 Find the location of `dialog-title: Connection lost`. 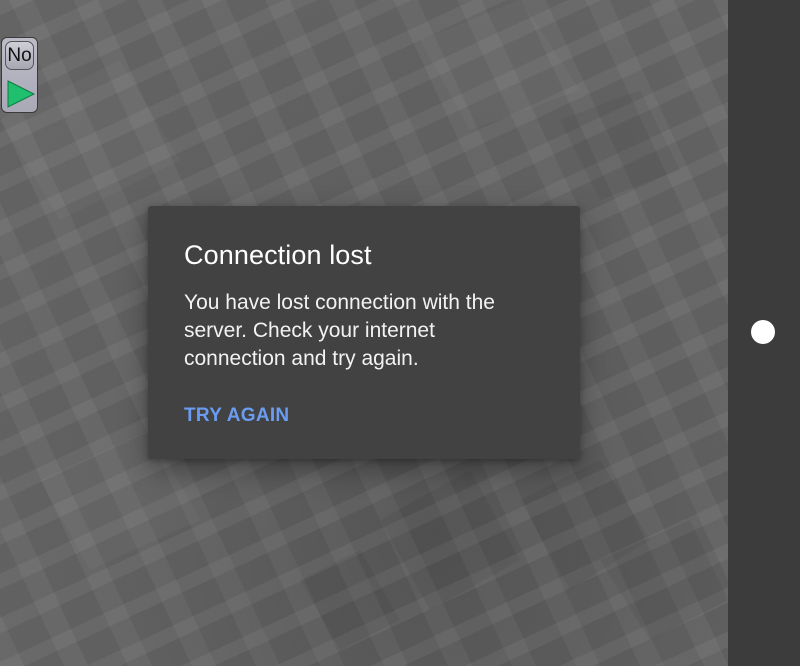

dialog-title: Connection lost is located at coordinates (278, 255).